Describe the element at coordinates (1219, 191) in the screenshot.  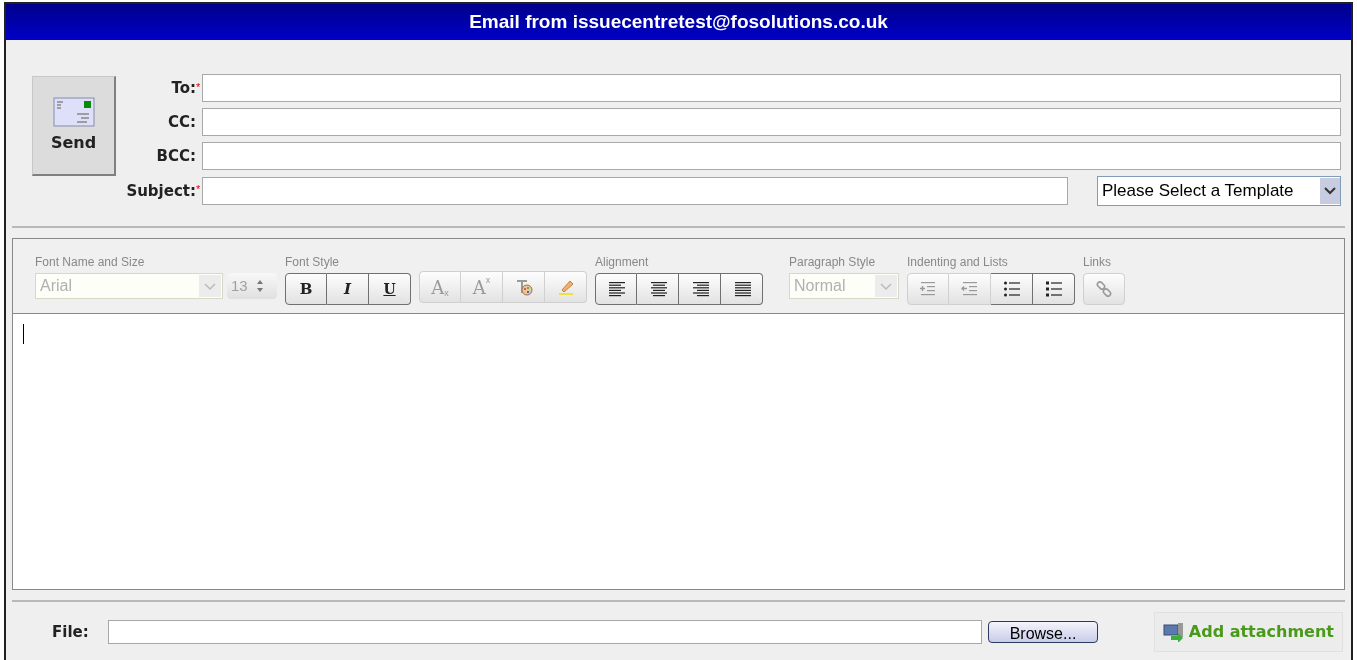
I see `template-select: Please Select a Template` at that location.